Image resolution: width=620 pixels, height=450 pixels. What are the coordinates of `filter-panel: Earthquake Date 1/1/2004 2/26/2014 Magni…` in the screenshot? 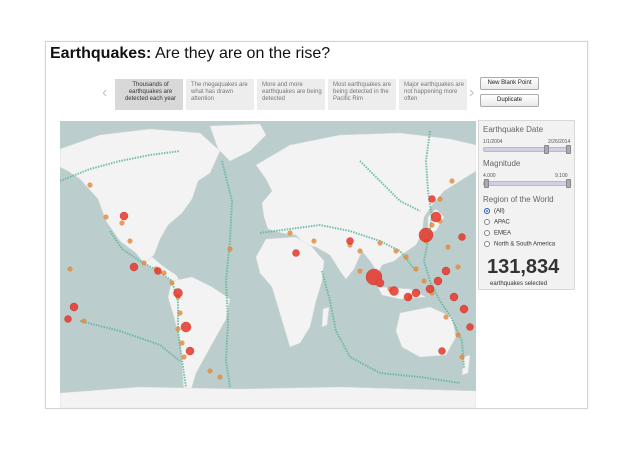 It's located at (526, 205).